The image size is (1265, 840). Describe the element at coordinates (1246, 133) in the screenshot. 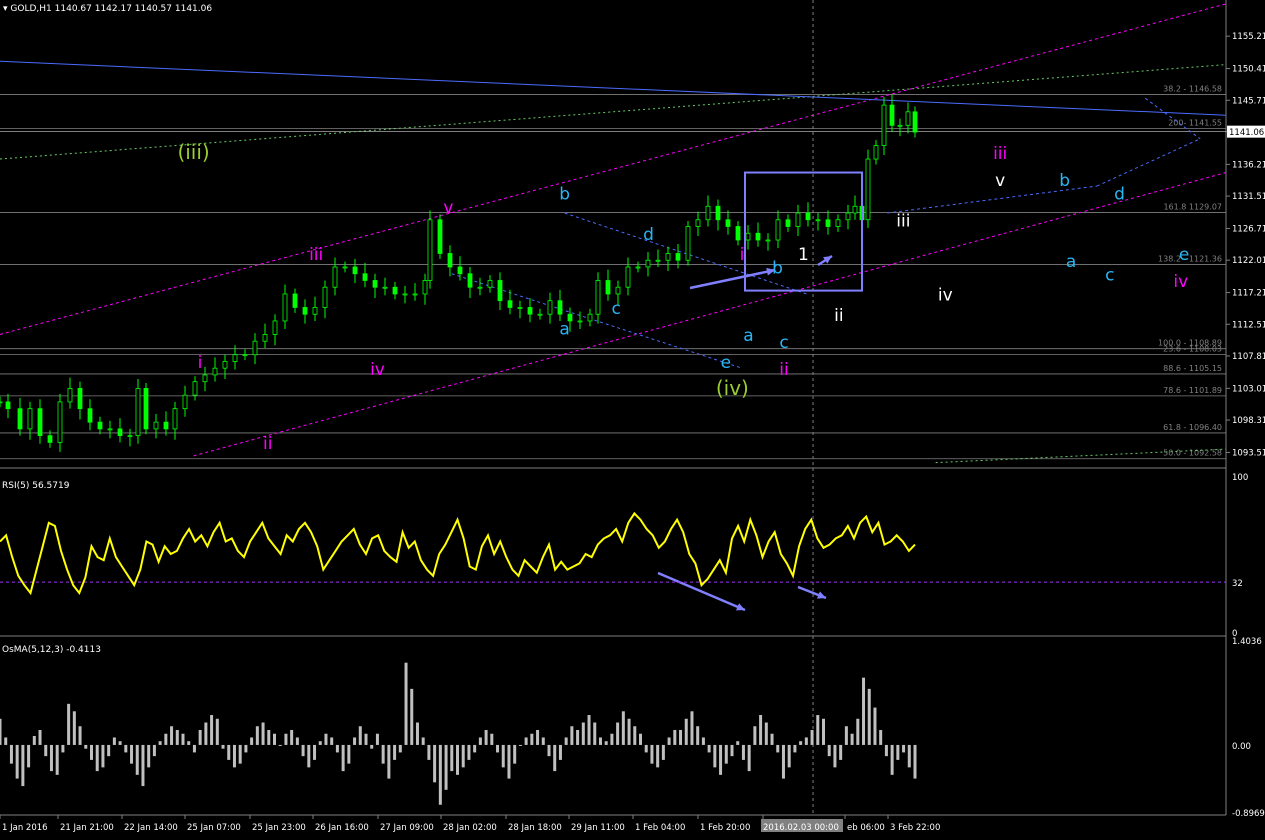

I see `current-price-tag-label: 1141.06` at that location.